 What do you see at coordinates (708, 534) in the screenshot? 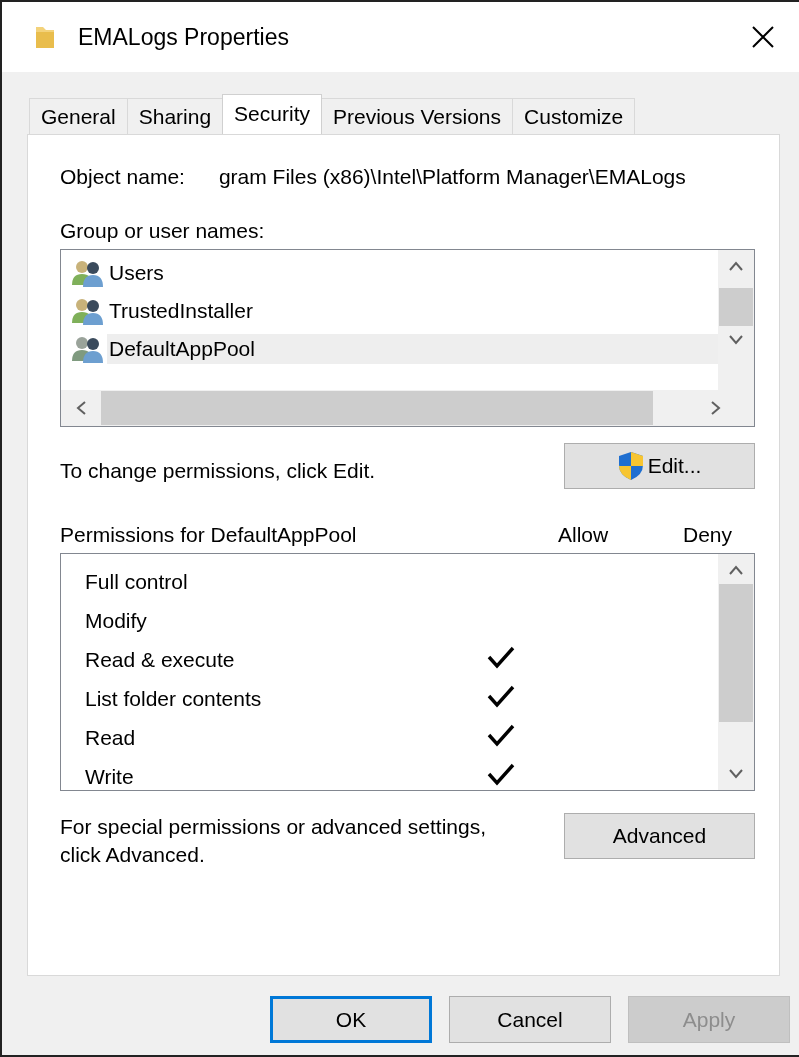
I see `column-header: Deny` at bounding box center [708, 534].